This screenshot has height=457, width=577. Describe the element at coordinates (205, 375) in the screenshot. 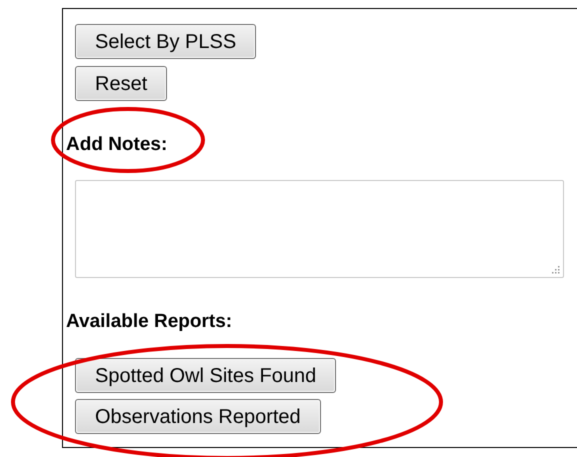

I see `report-button: Spotted Owl Sites Found` at that location.